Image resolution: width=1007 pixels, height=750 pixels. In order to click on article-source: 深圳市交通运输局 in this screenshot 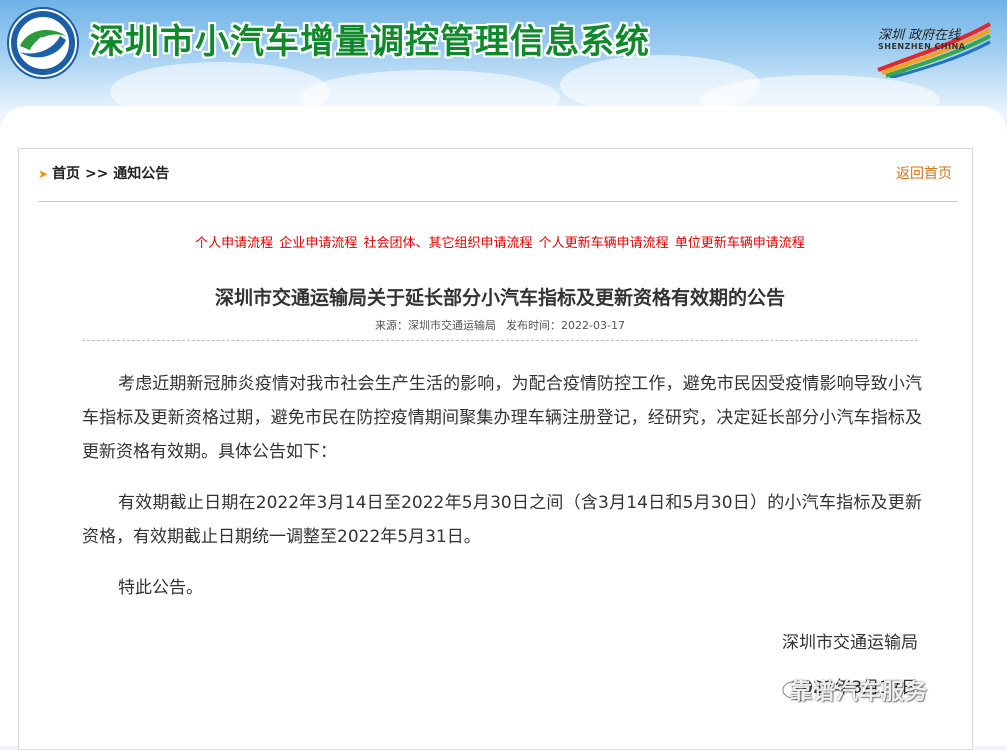, I will do `click(452, 325)`.